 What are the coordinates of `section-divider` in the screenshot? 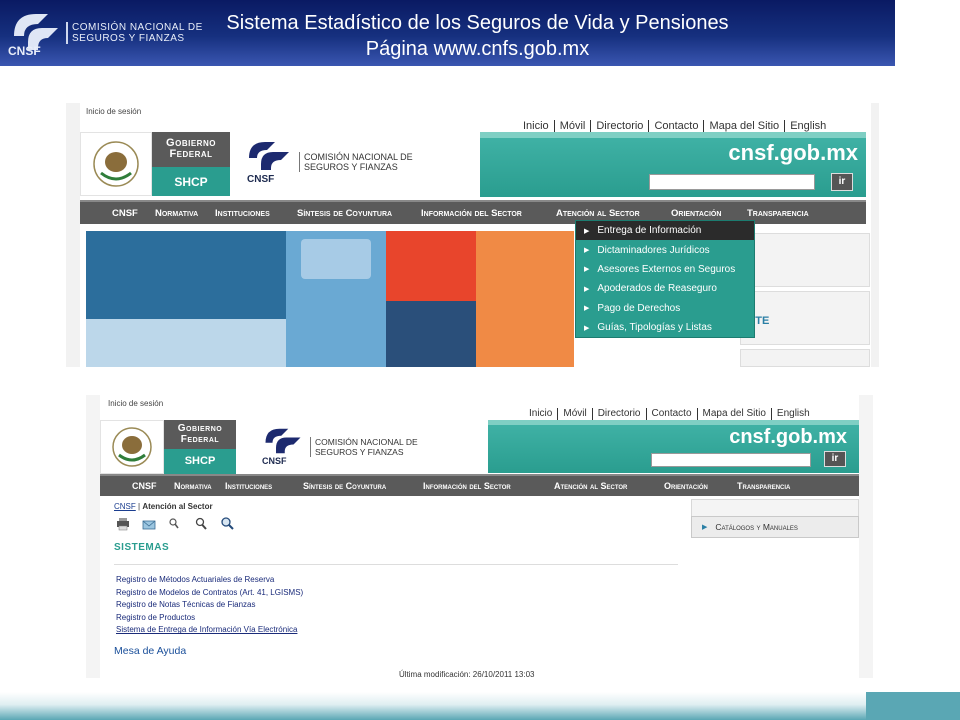 It's located at (396, 564).